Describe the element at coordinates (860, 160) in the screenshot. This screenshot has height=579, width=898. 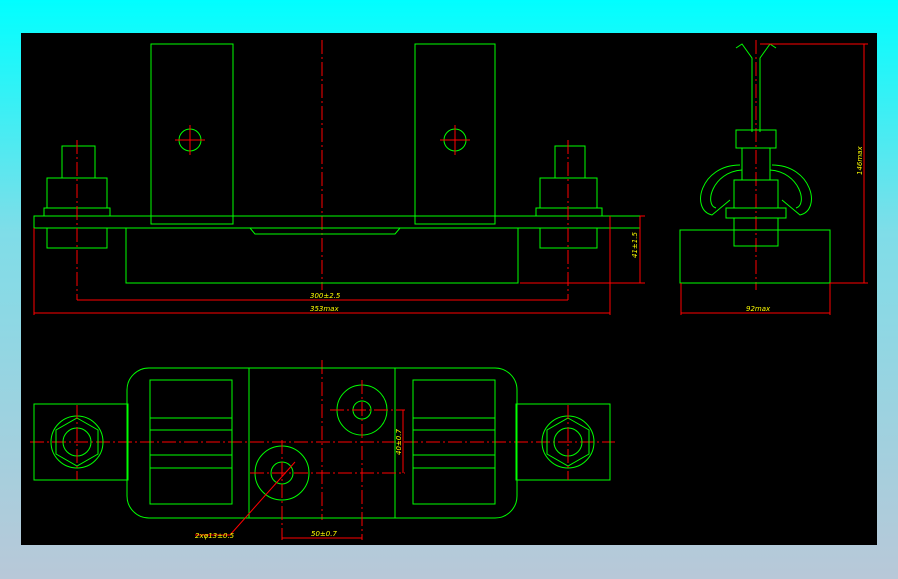
I see `dim-overall-height: 146max` at that location.